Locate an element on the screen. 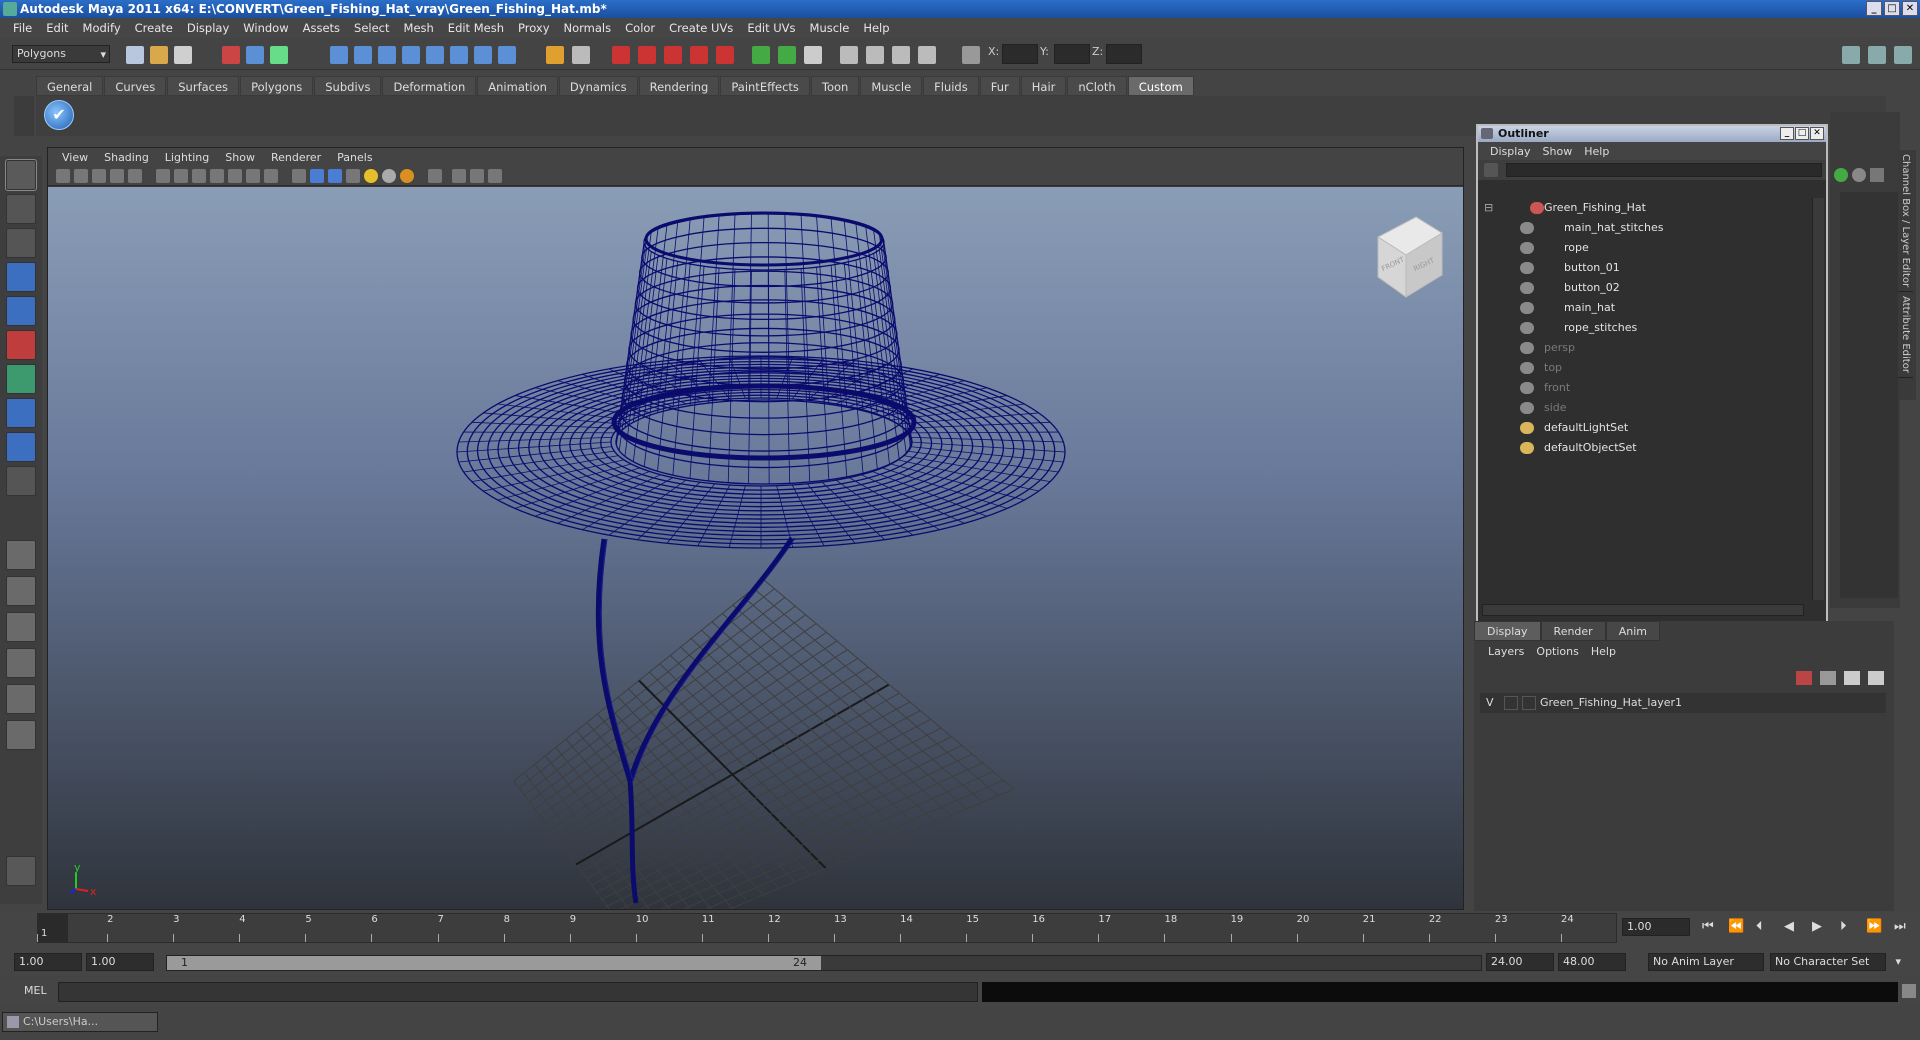 Image resolution: width=1920 pixels, height=1040 pixels. viewport-menu-lighting: Lighting is located at coordinates (187, 157).